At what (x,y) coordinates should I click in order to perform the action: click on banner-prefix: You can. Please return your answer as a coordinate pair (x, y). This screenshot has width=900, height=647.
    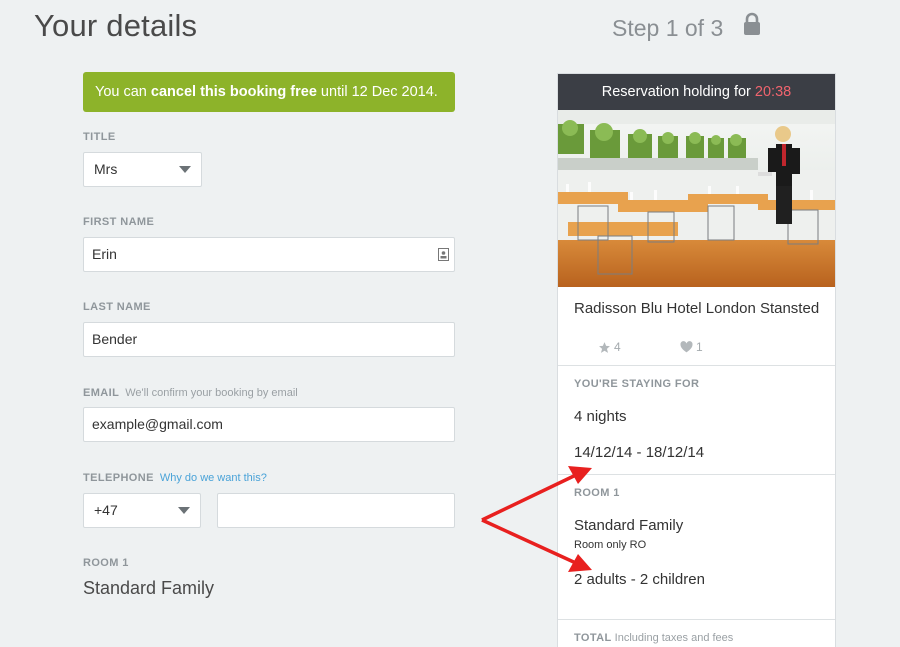
    Looking at the image, I should click on (123, 92).